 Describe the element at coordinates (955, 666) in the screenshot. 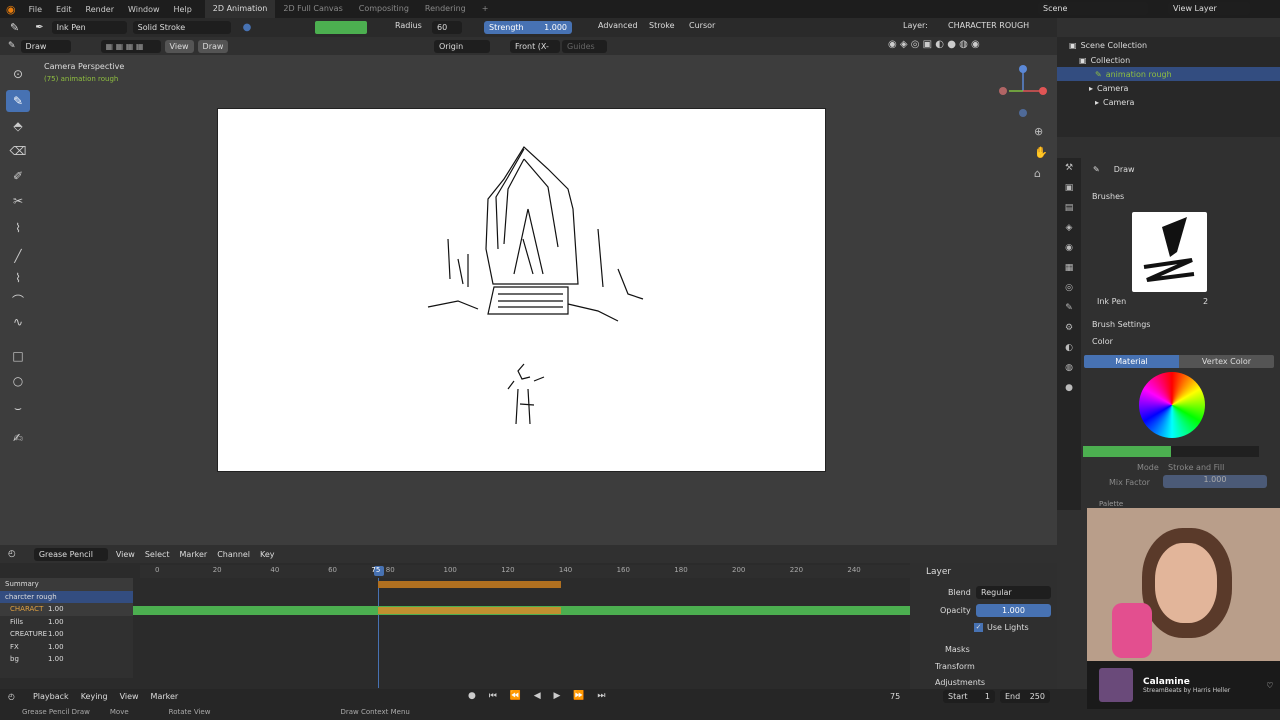

I see `transform-header: Transform` at that location.